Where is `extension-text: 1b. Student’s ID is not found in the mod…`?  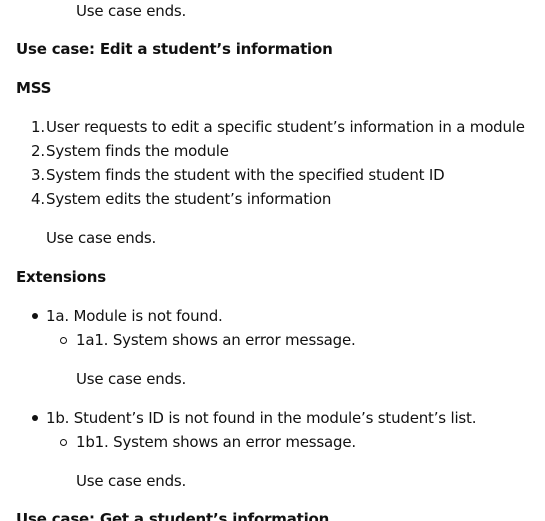
extension-text: 1b. Student’s ID is not found in the mod… is located at coordinates (261, 418).